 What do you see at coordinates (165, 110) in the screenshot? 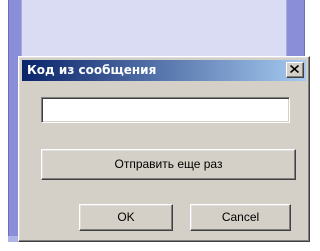
I see `code-input` at bounding box center [165, 110].